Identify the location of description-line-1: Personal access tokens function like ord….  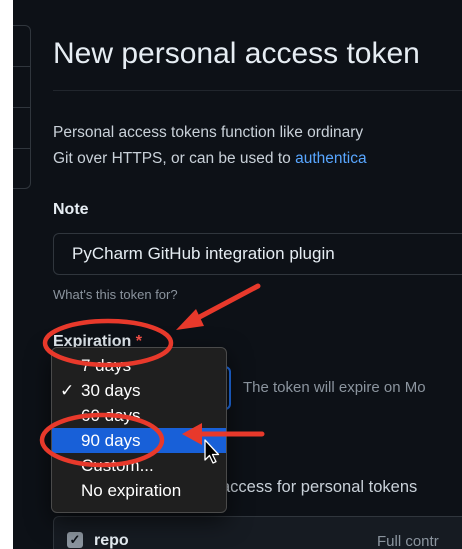
(208, 132).